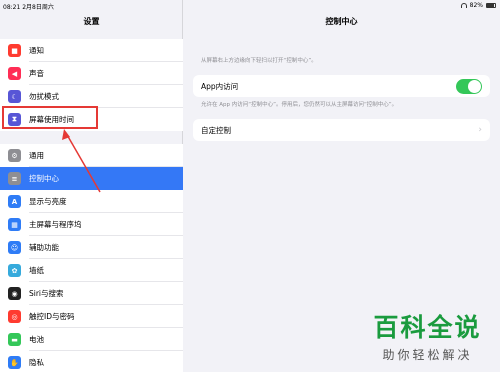 The width and height of the screenshot is (500, 372). I want to click on customize-controls-label: 自定控制, so click(216, 130).